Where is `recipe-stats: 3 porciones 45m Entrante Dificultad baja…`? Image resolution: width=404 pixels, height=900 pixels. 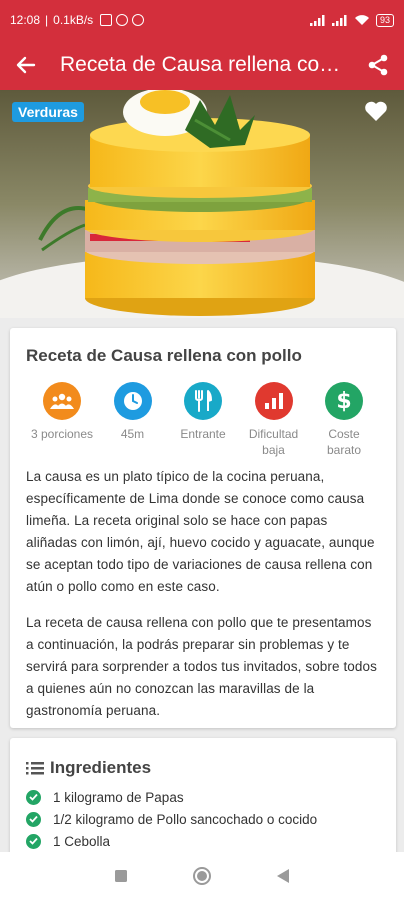
recipe-stats: 3 porciones 45m Entrante Dificultad baja… is located at coordinates (203, 420).